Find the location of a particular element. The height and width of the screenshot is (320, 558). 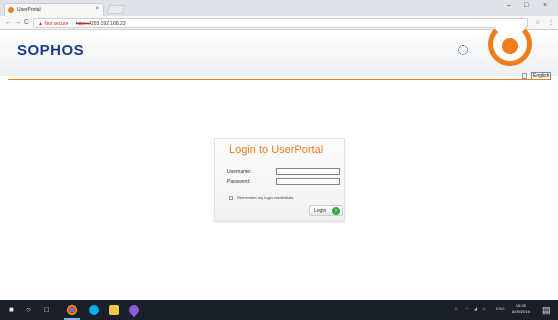

minimize-button: – is located at coordinates (509, 5).